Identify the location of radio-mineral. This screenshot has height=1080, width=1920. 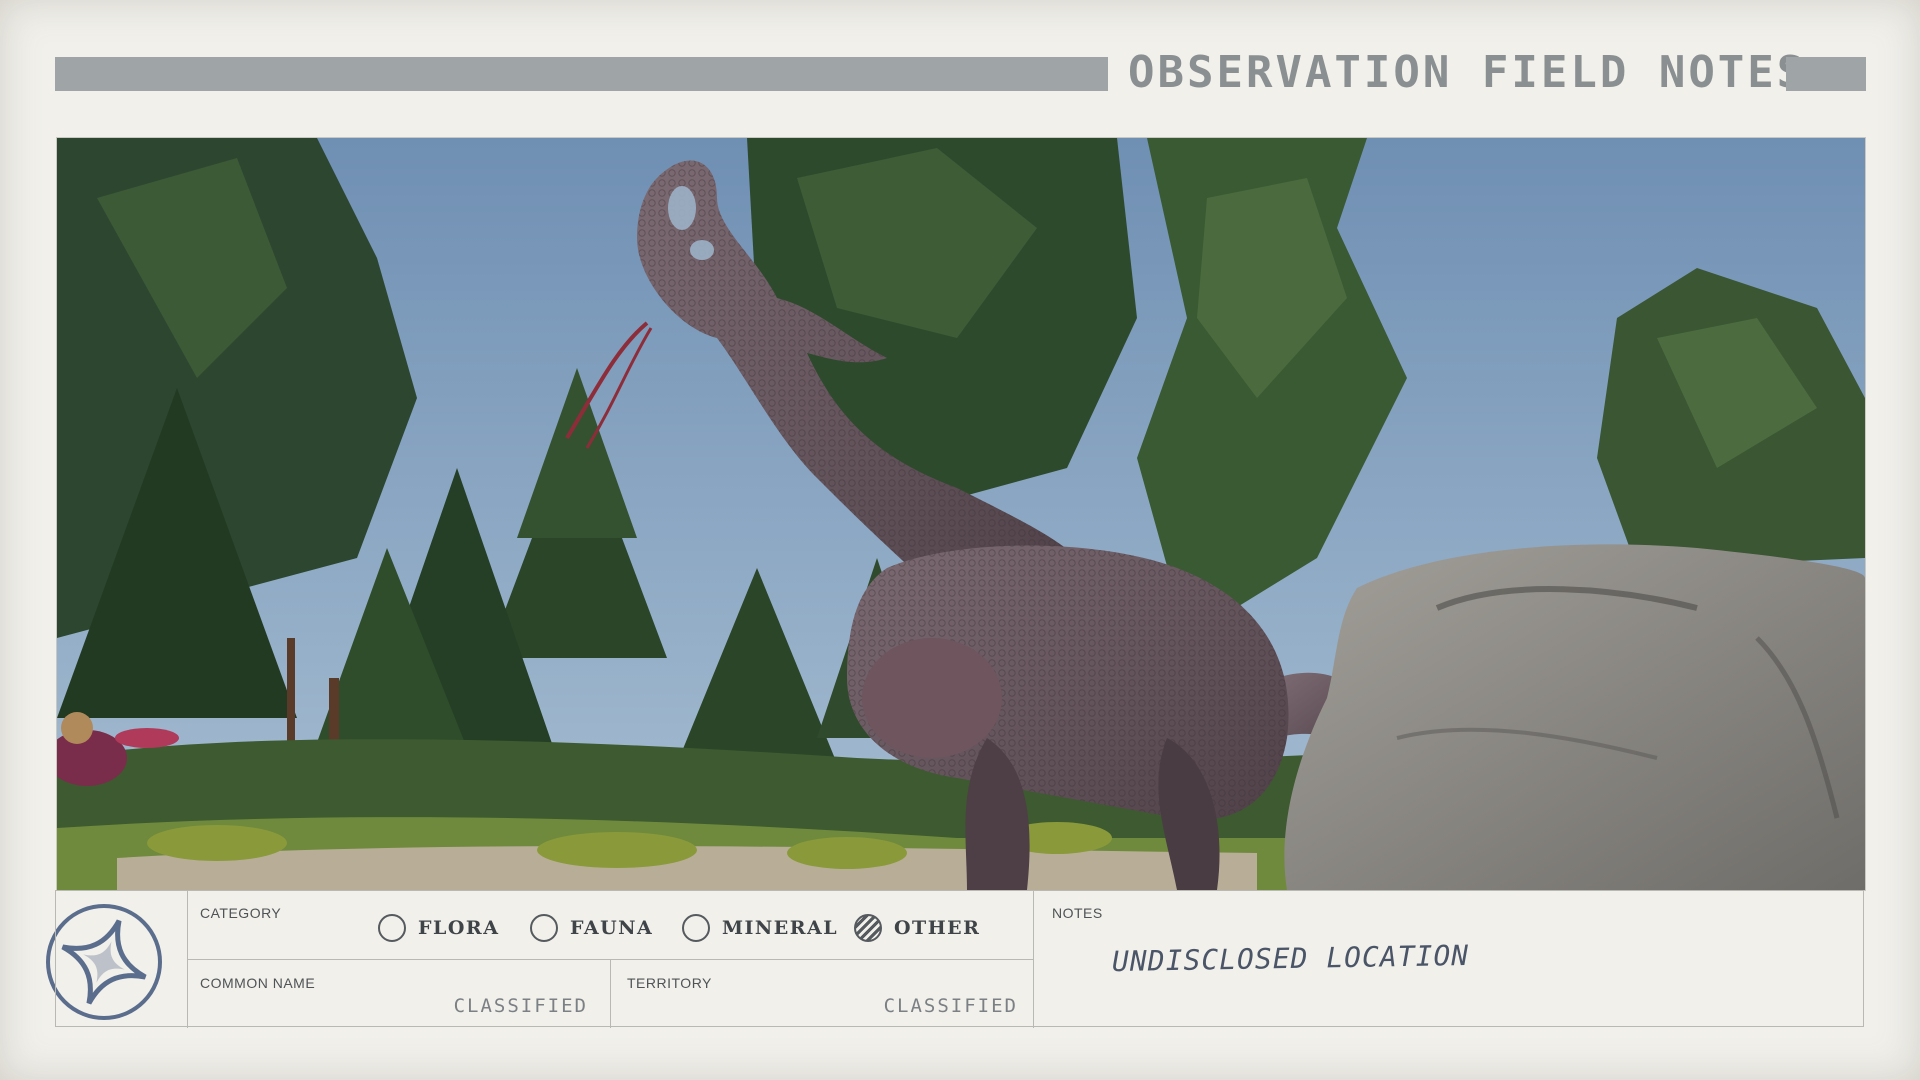
(696, 928).